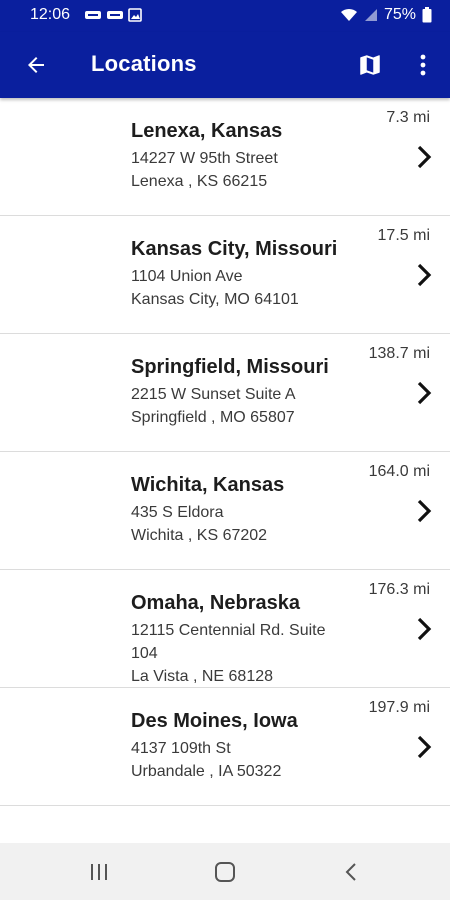 Image resolution: width=450 pixels, height=900 pixels. Describe the element at coordinates (215, 603) in the screenshot. I see `location-name: Omaha, Nebraska` at that location.